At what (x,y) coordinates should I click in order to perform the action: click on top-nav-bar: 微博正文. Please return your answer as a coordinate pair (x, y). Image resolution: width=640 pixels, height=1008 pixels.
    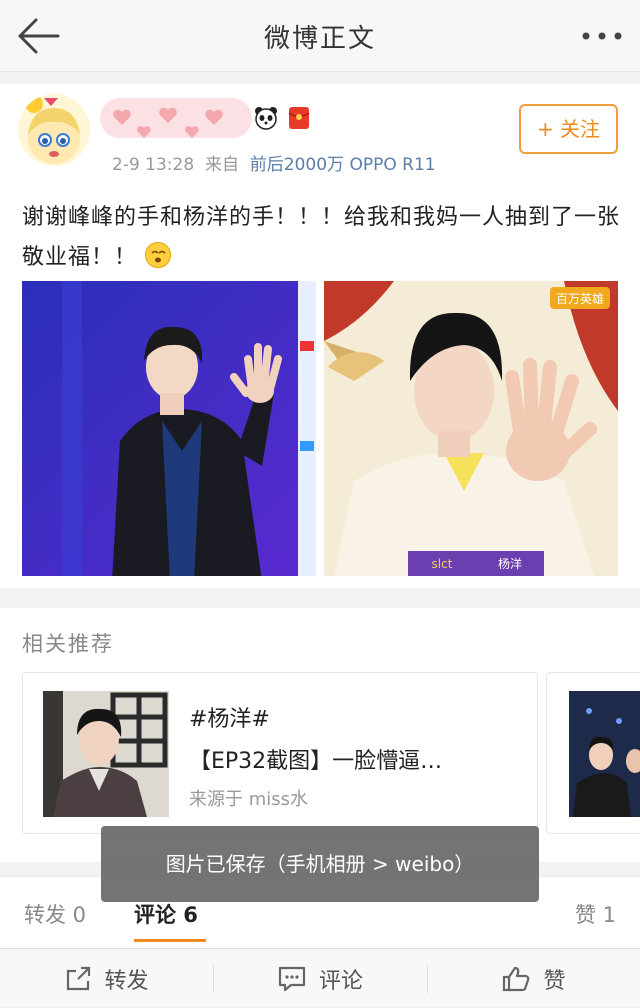
    Looking at the image, I should click on (320, 36).